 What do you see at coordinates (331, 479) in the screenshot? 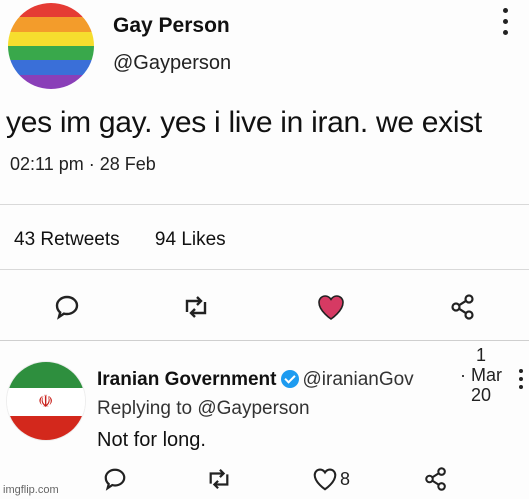
I see `heart-icon: 8` at bounding box center [331, 479].